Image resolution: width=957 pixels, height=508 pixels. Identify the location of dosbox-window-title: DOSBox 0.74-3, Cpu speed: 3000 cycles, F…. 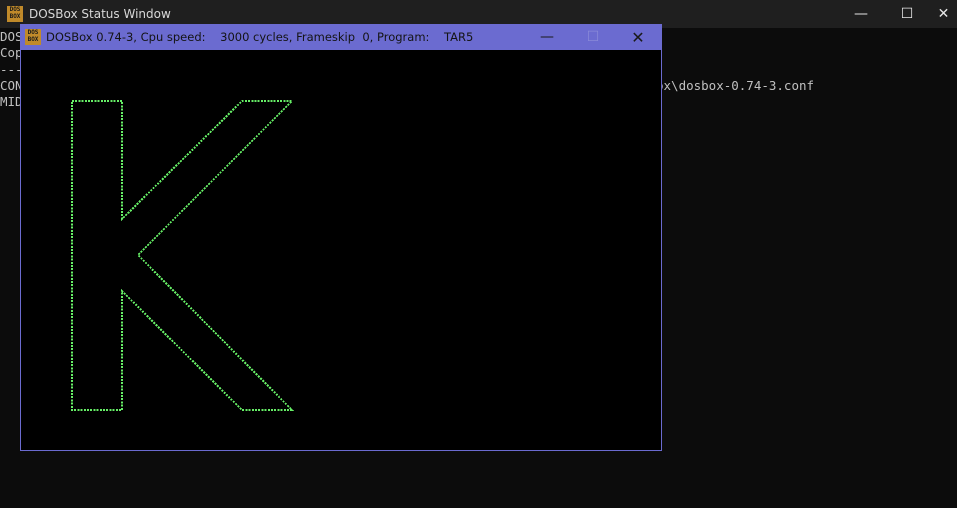
(260, 37).